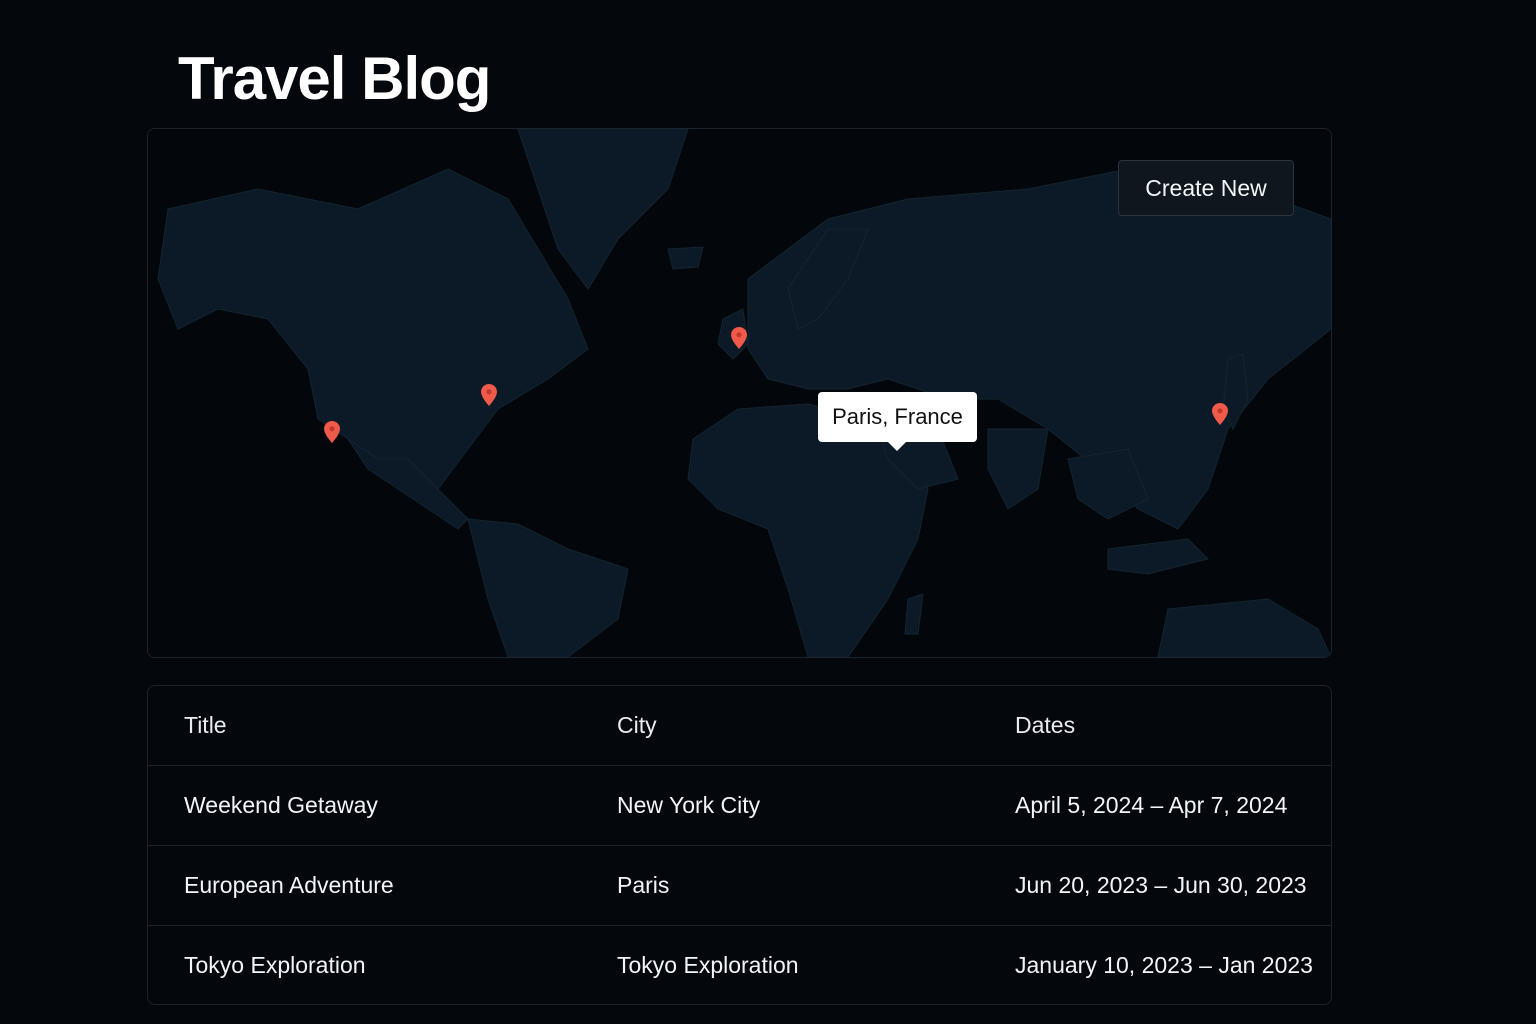  Describe the element at coordinates (643, 885) in the screenshot. I see `trip-city: Paris` at that location.